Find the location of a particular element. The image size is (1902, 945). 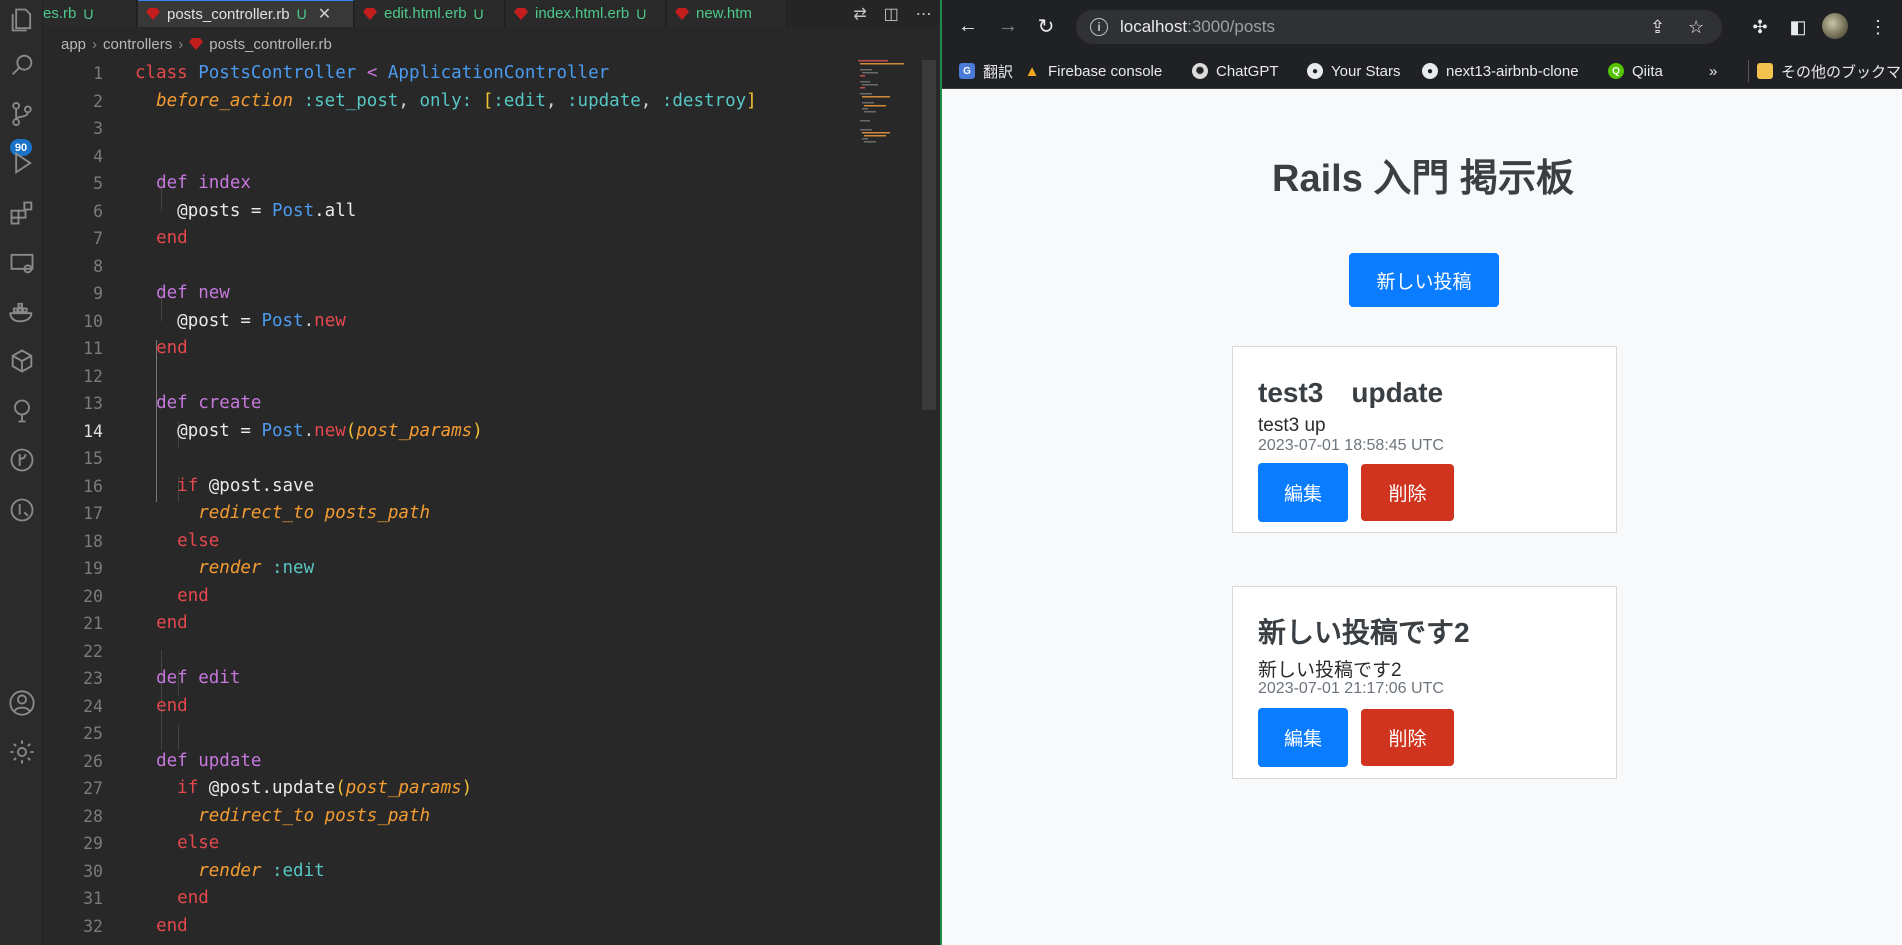

breadcrumb: app › controllers › posts_controller.rb is located at coordinates (483, 44).